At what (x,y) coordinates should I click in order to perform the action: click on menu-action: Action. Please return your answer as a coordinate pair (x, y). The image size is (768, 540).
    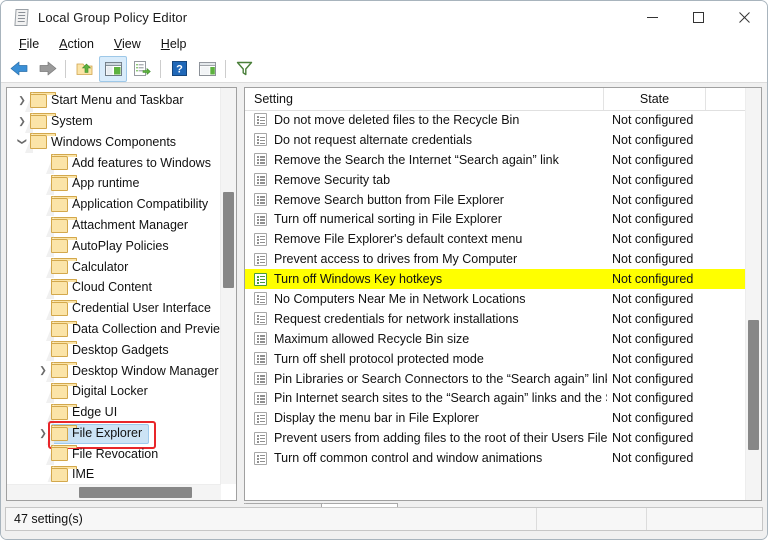
    Looking at the image, I should click on (76, 44).